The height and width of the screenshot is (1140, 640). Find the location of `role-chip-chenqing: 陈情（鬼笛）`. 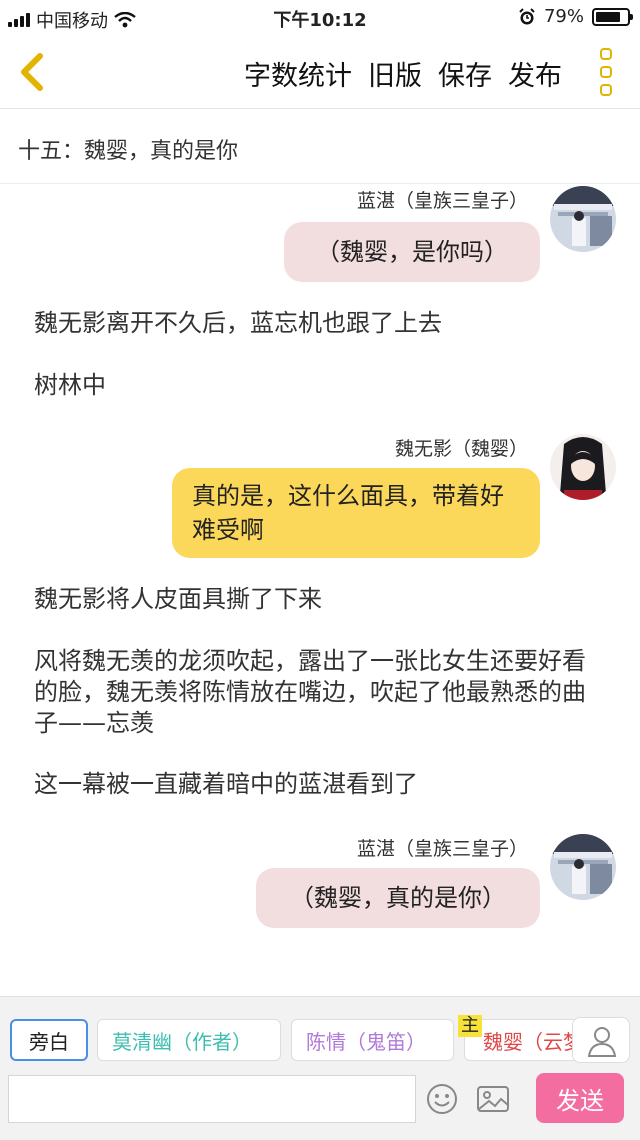

role-chip-chenqing: 陈情（鬼笛） is located at coordinates (372, 1040).